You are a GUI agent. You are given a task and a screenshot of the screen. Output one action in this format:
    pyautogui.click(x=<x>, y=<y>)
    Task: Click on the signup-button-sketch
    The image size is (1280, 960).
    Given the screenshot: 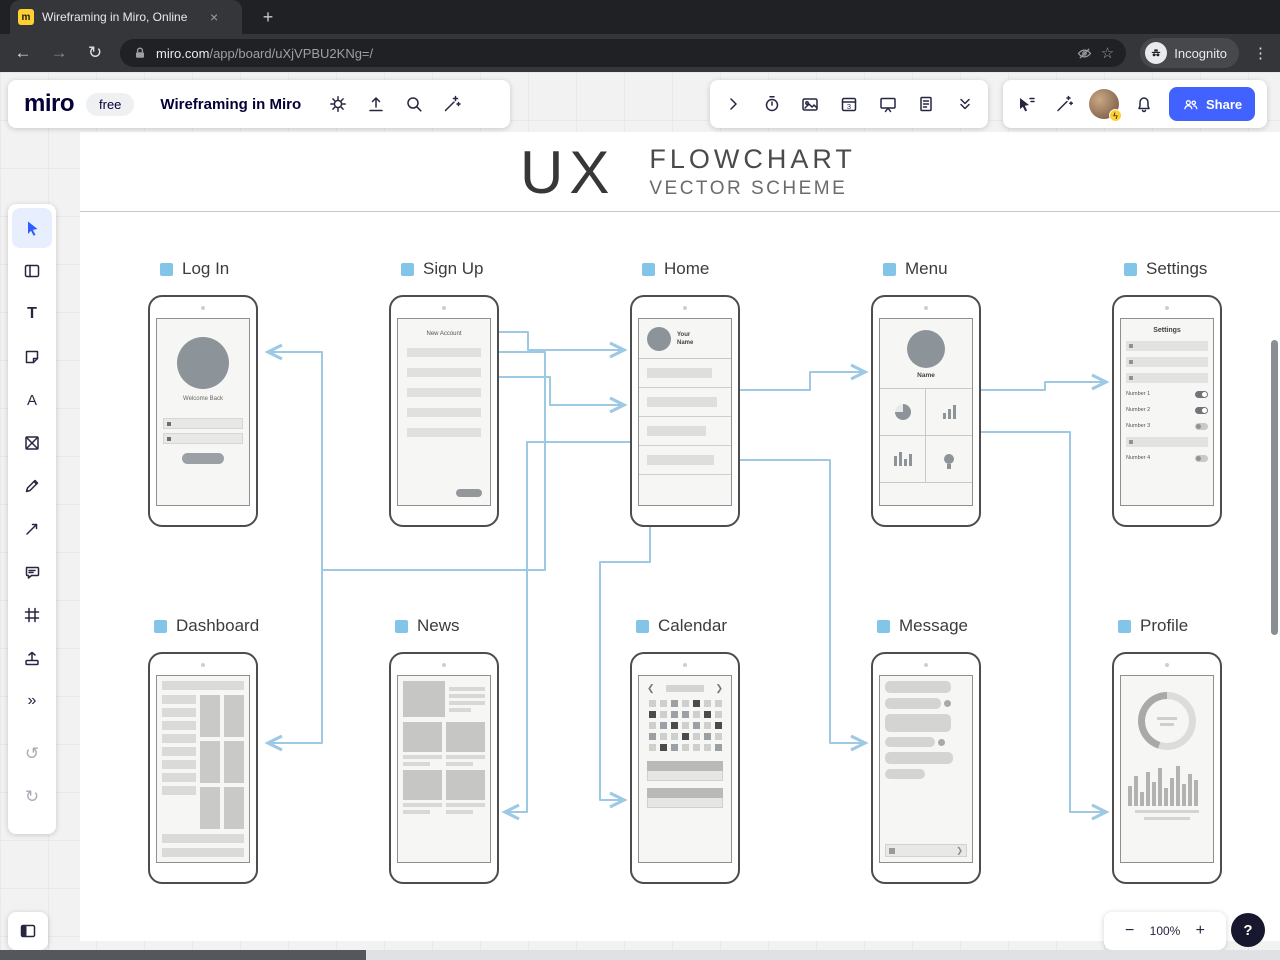 What is the action you would take?
    pyautogui.click(x=469, y=493)
    